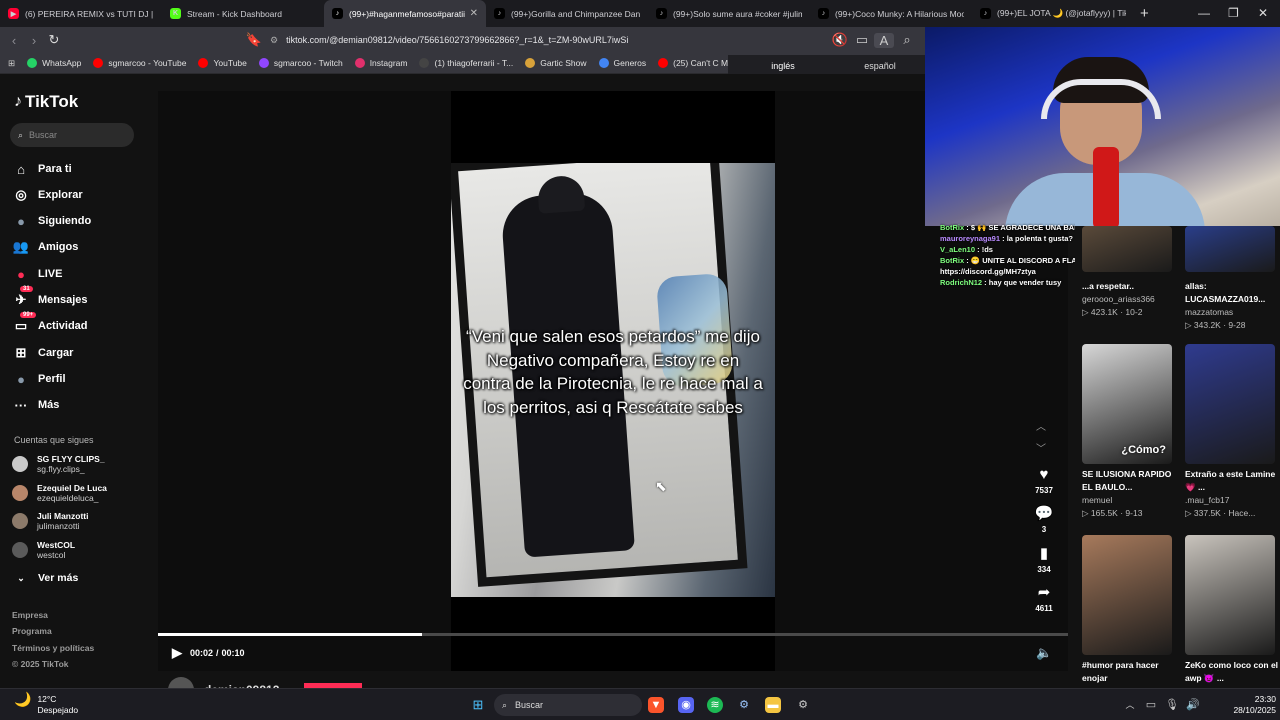 Image resolution: width=1280 pixels, height=720 pixels. What do you see at coordinates (1044, 559) in the screenshot?
I see `save-button: ▮ 334` at bounding box center [1044, 559].